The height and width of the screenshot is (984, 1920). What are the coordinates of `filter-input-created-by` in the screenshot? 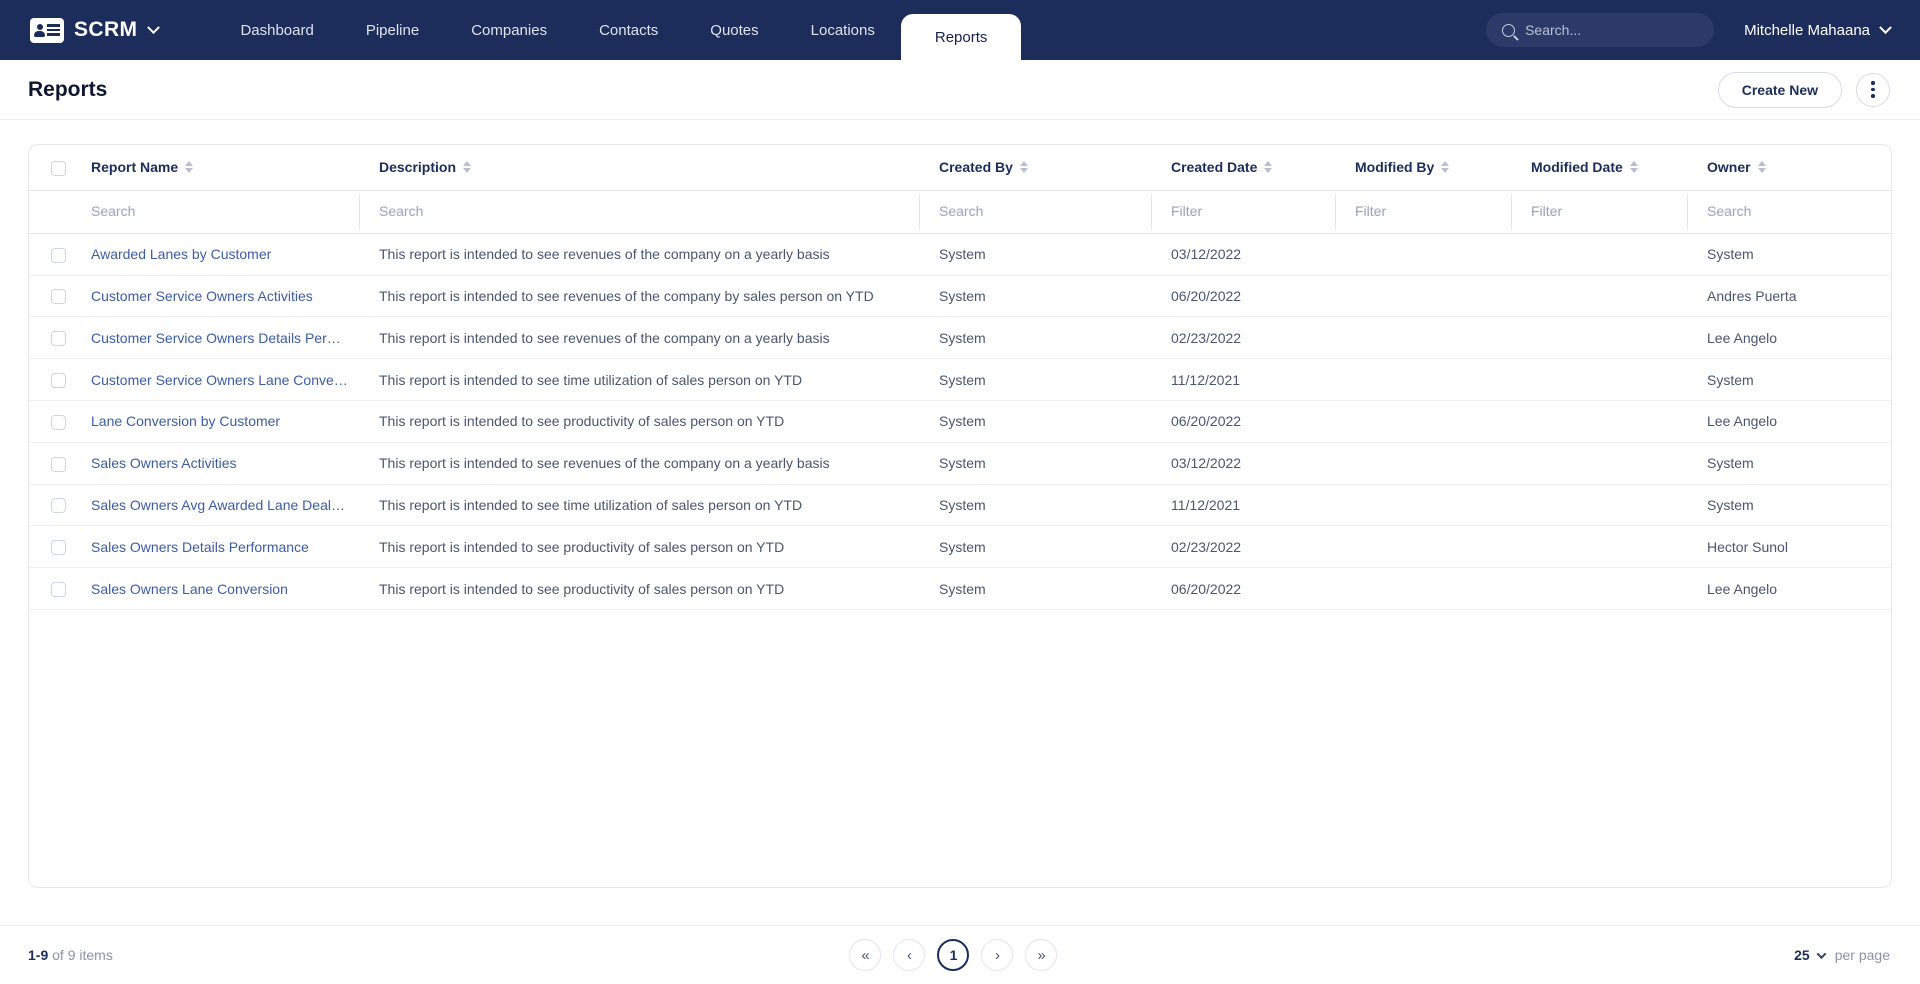 It's located at (1037, 210).